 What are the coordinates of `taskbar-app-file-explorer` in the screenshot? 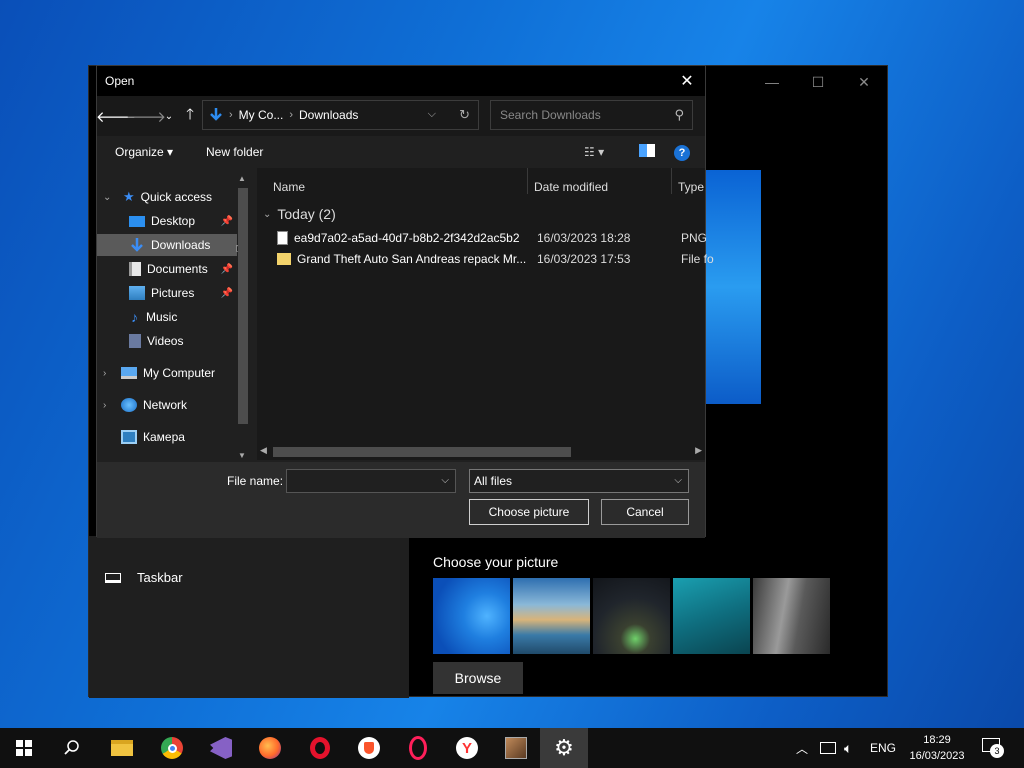 It's located at (122, 748).